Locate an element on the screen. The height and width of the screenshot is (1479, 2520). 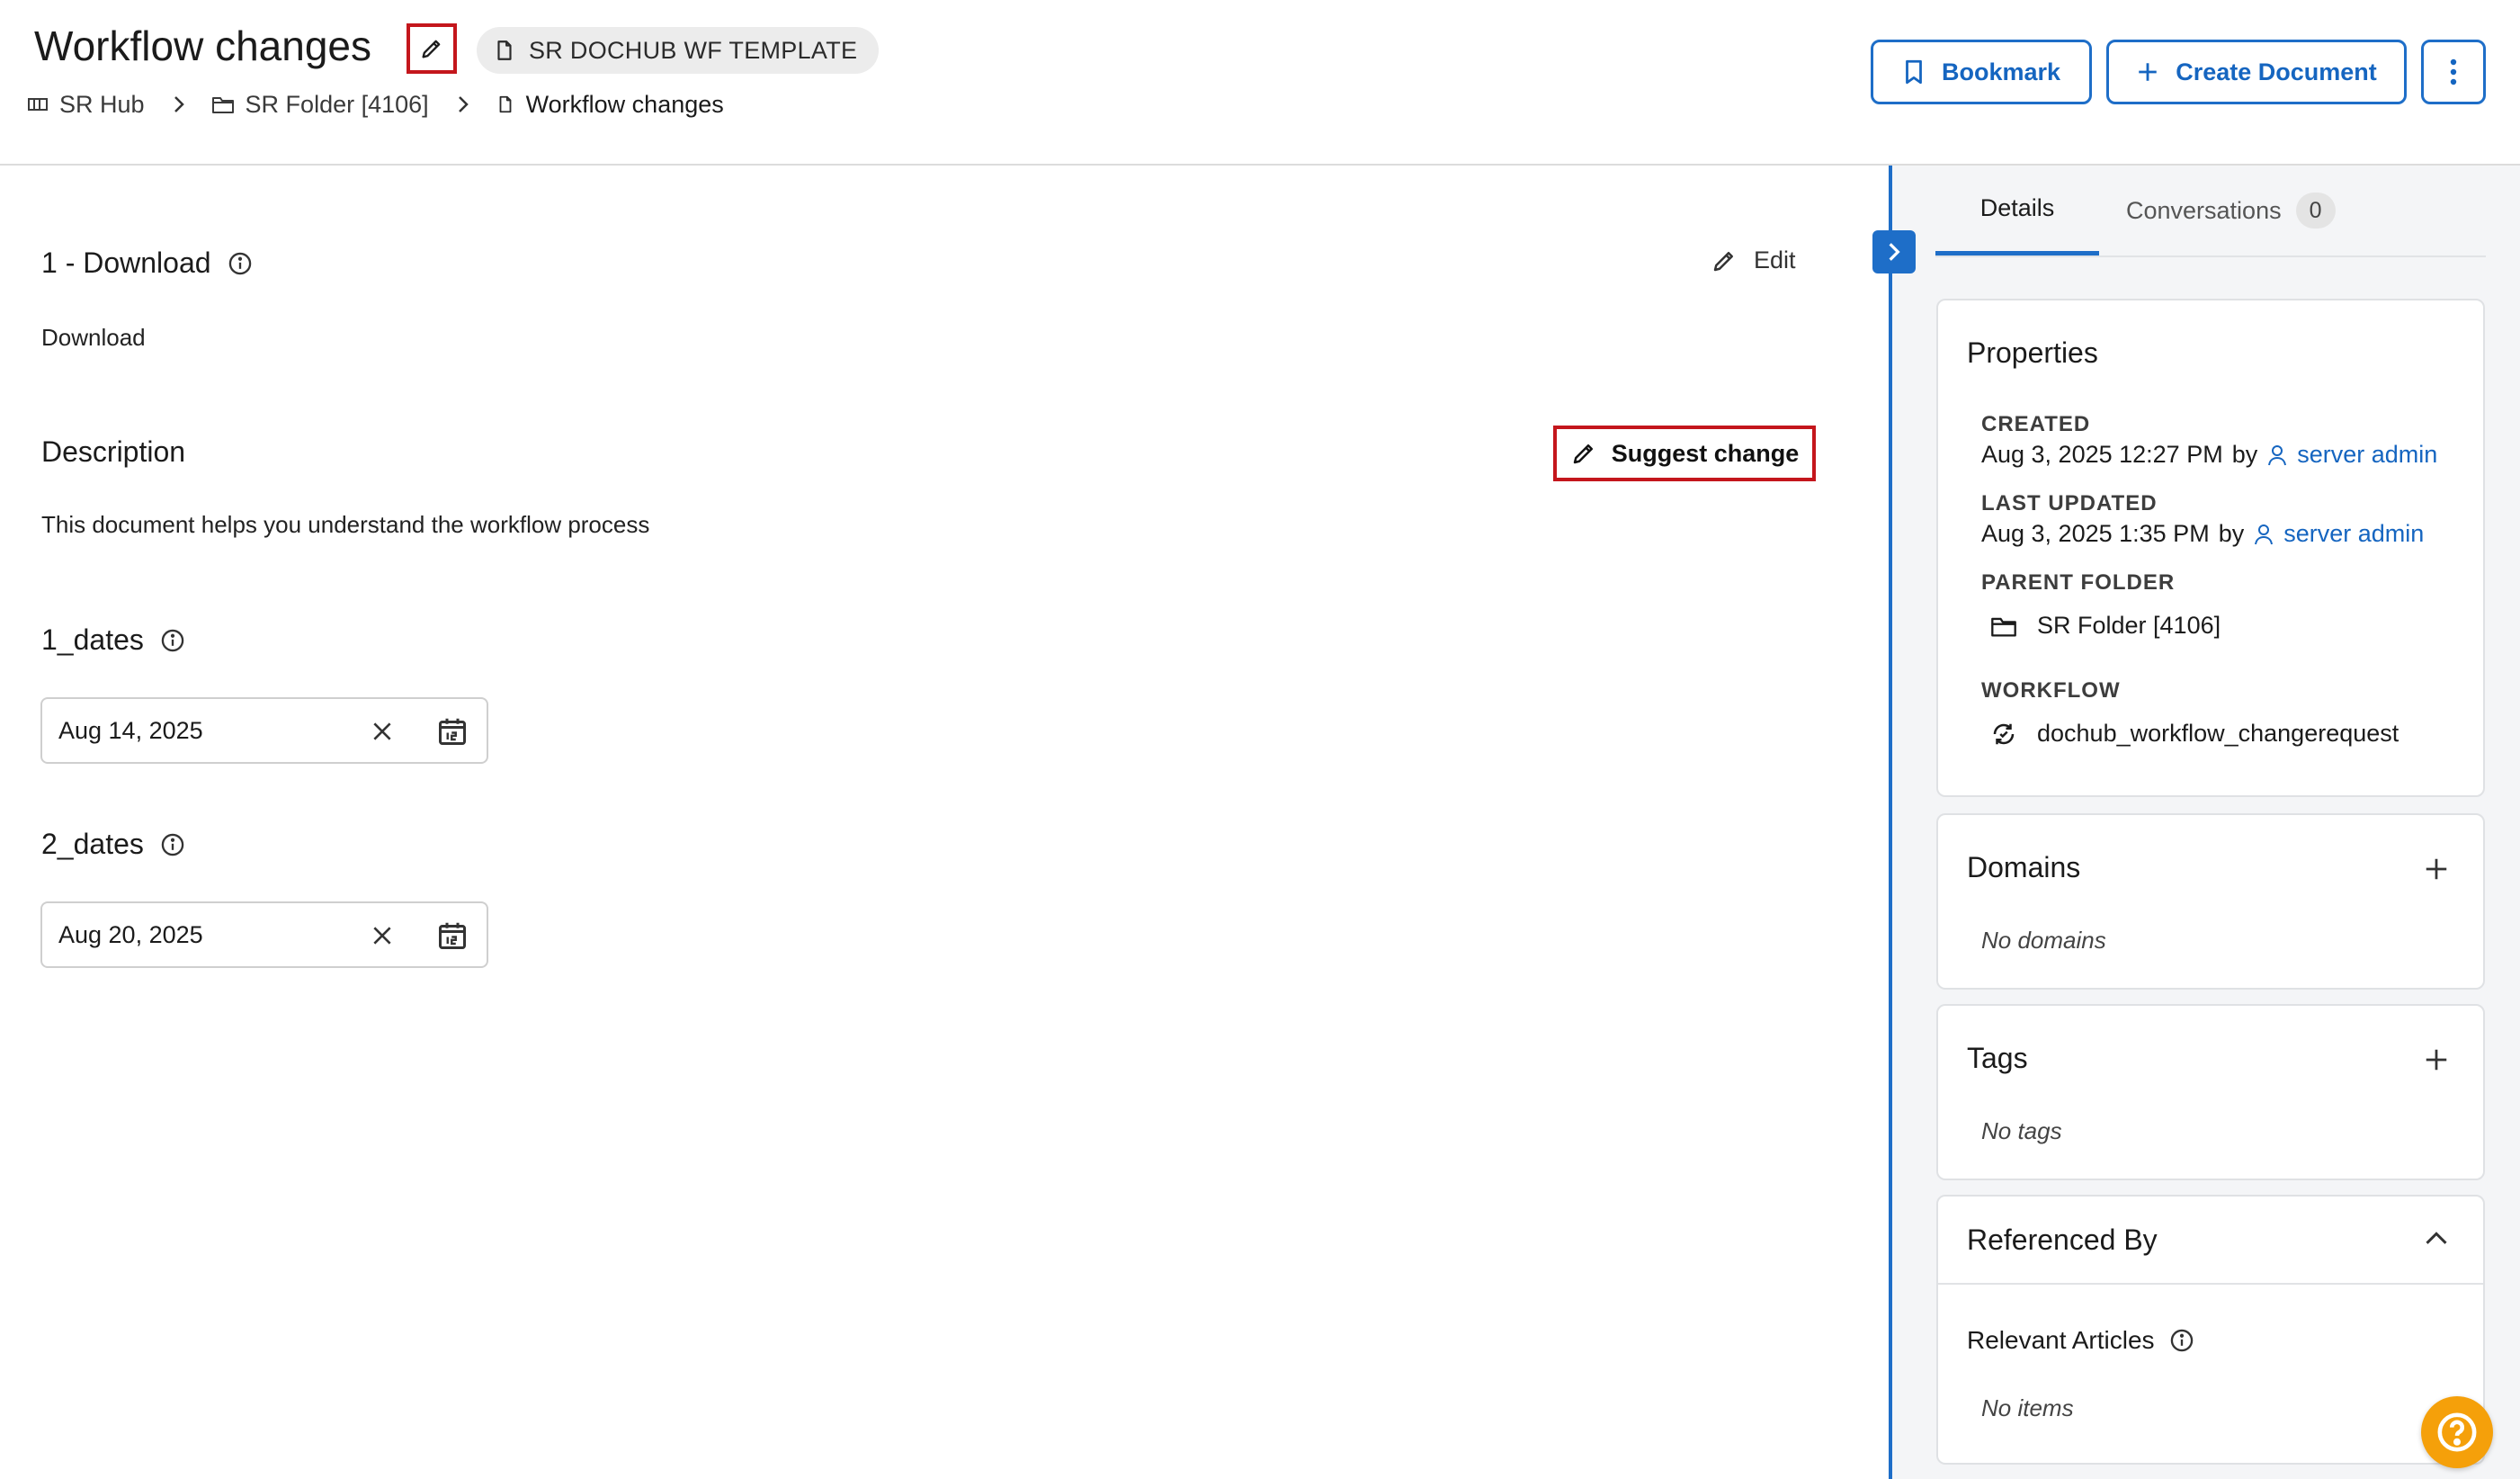
help-icon is located at coordinates (2457, 1432).